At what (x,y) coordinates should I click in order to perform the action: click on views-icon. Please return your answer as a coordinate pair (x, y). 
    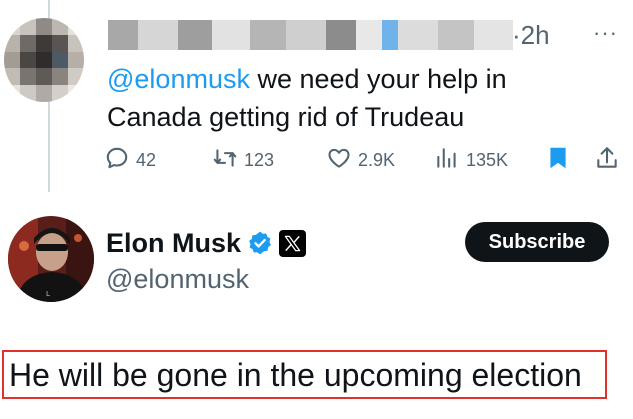
    Looking at the image, I should click on (447, 160).